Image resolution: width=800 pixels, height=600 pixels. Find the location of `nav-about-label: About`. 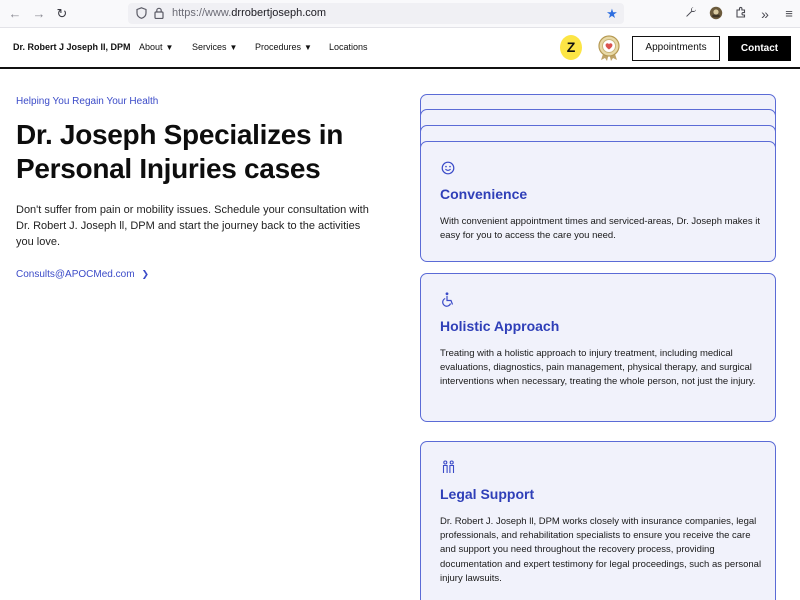

nav-about-label: About is located at coordinates (151, 47).